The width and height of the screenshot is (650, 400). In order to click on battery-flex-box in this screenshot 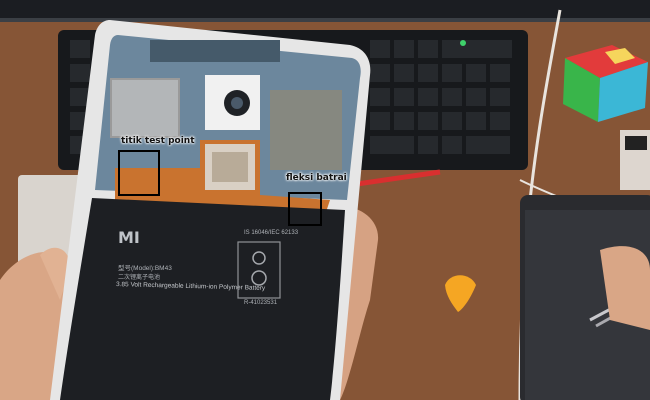, I will do `click(305, 209)`.